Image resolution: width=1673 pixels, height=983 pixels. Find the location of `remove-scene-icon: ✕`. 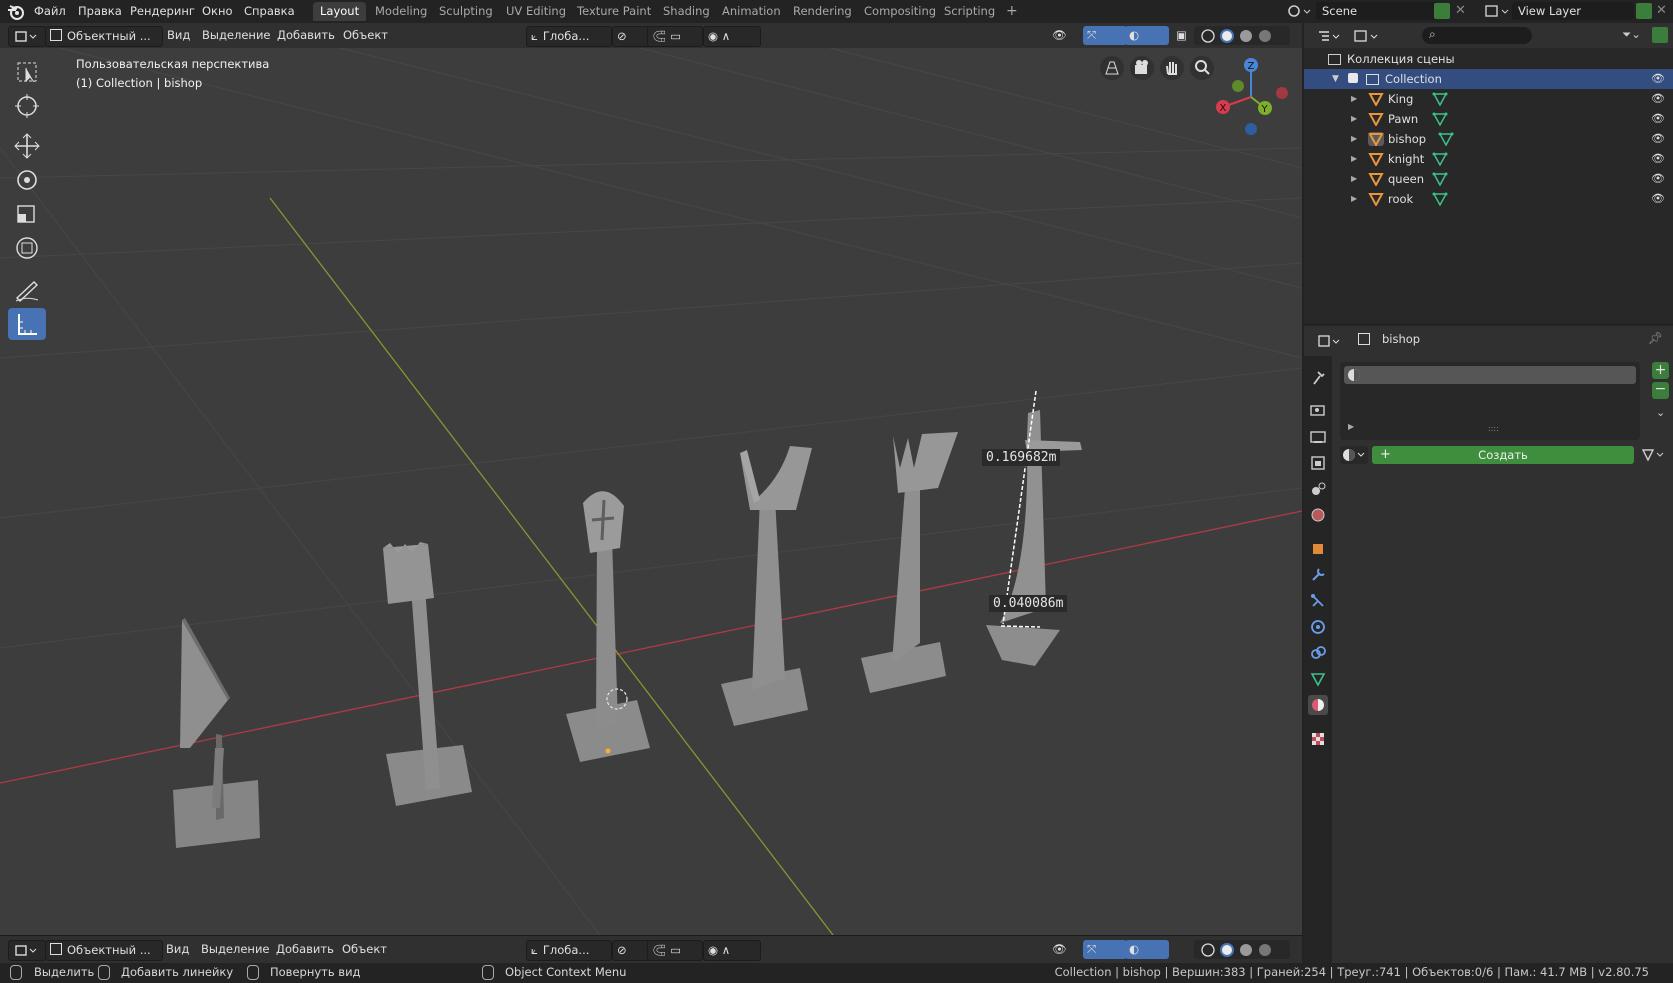

remove-scene-icon: ✕ is located at coordinates (1460, 10).